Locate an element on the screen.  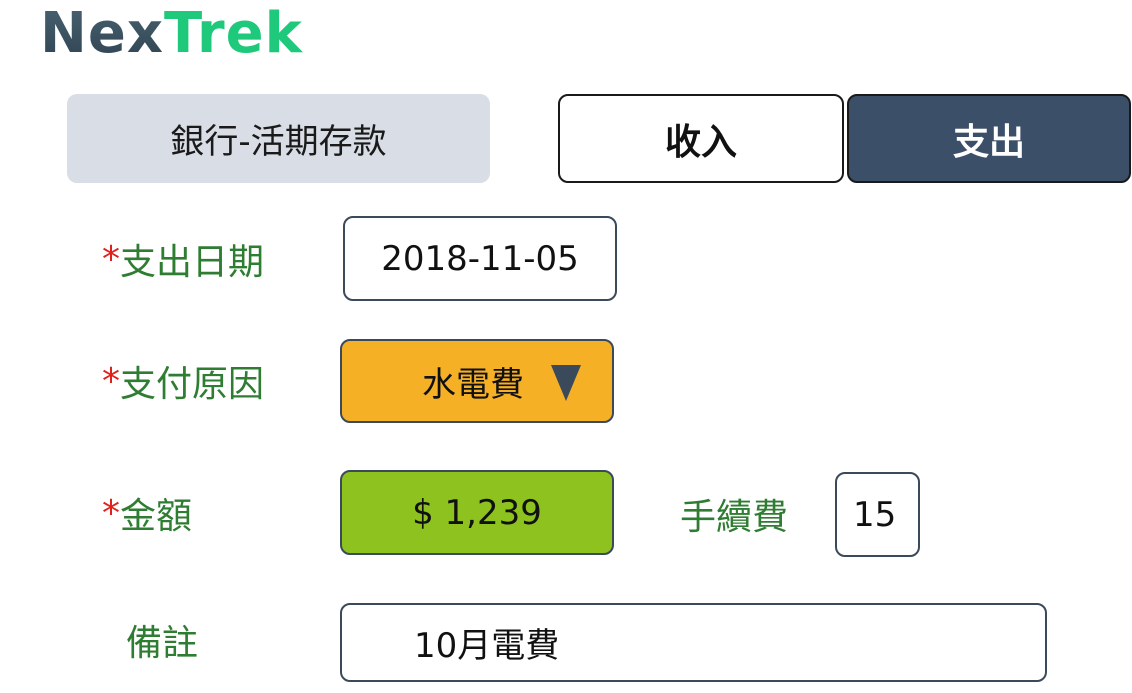
fee-label-text: 手續費 is located at coordinates (734, 517).